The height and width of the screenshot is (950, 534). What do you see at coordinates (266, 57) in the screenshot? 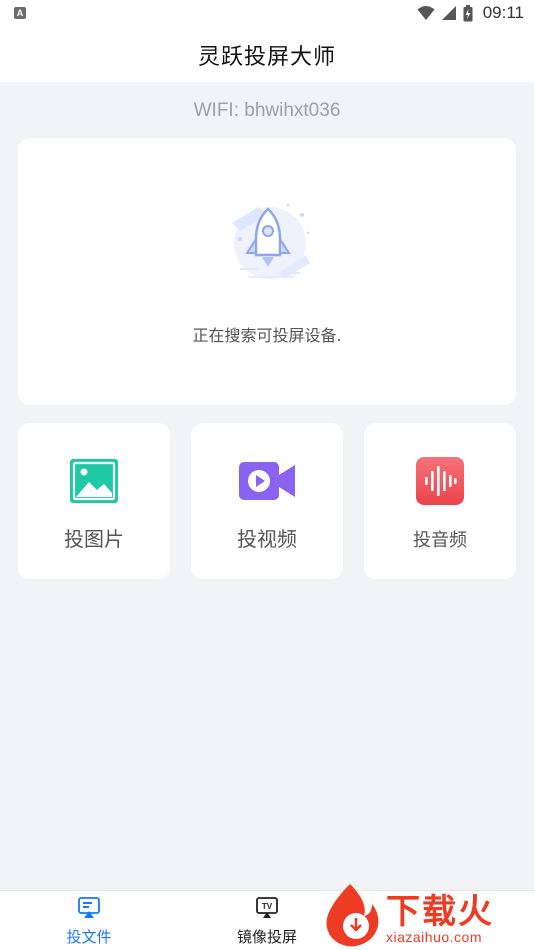
I see `page-title: 灵跃投屏大师` at bounding box center [266, 57].